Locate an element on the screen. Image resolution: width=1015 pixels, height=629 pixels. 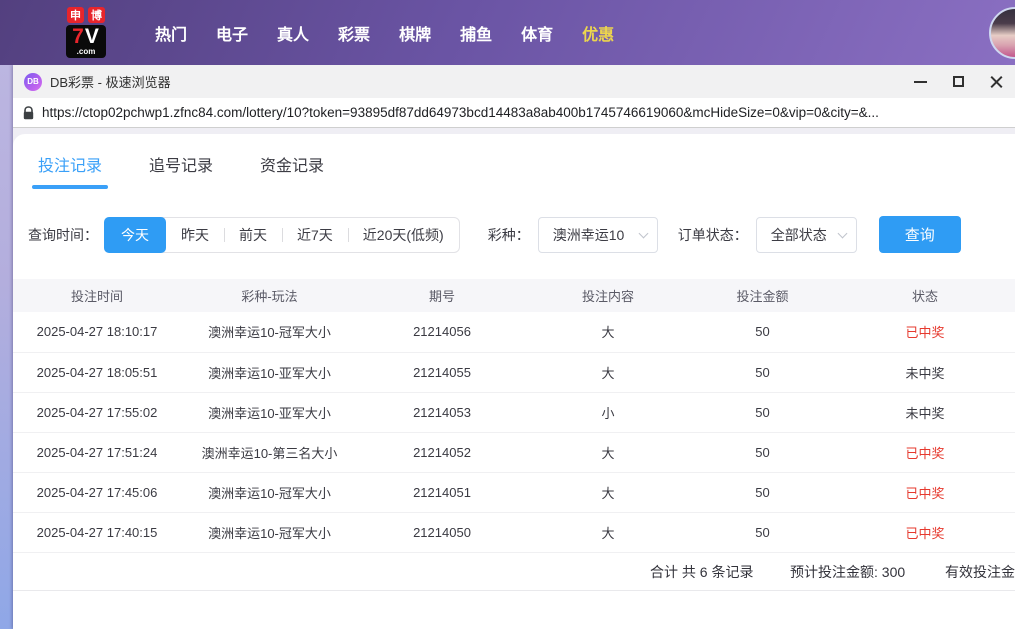
window-controls is located at coordinates (958, 81).